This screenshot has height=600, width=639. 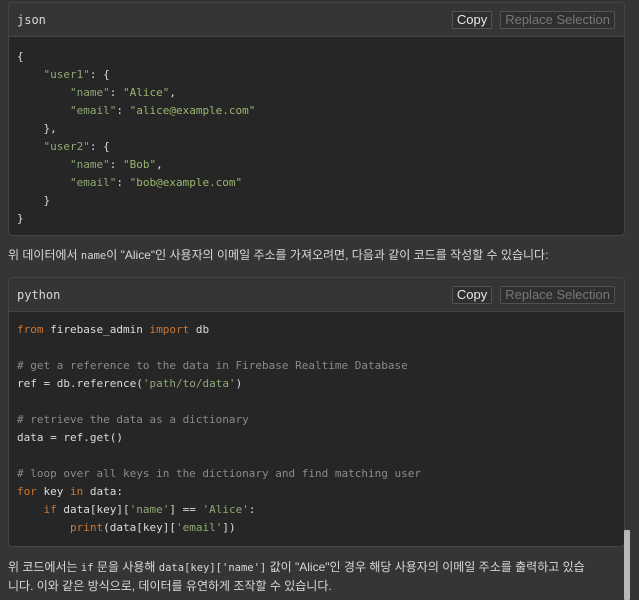 I want to click on code-token: "alice@example.com", so click(x=192, y=110).